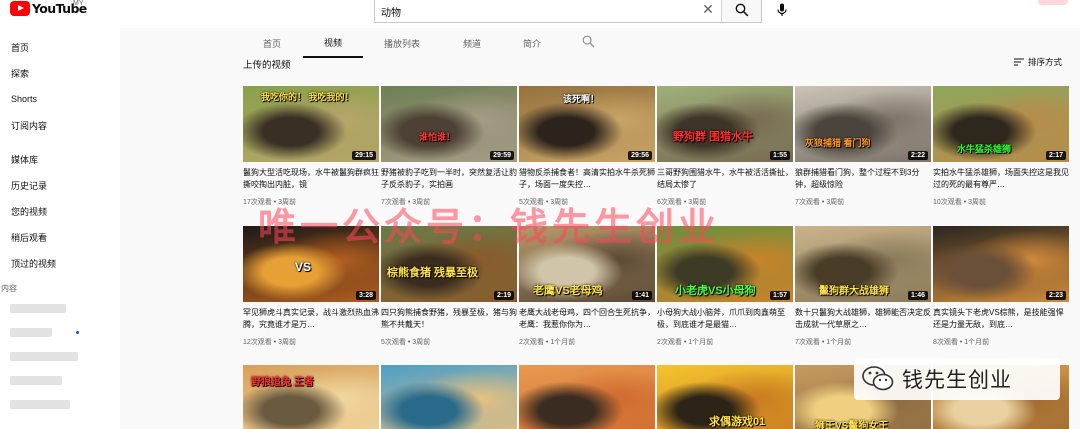 This screenshot has height=429, width=1080. I want to click on sidebar-item-home: 首页, so click(59, 47).